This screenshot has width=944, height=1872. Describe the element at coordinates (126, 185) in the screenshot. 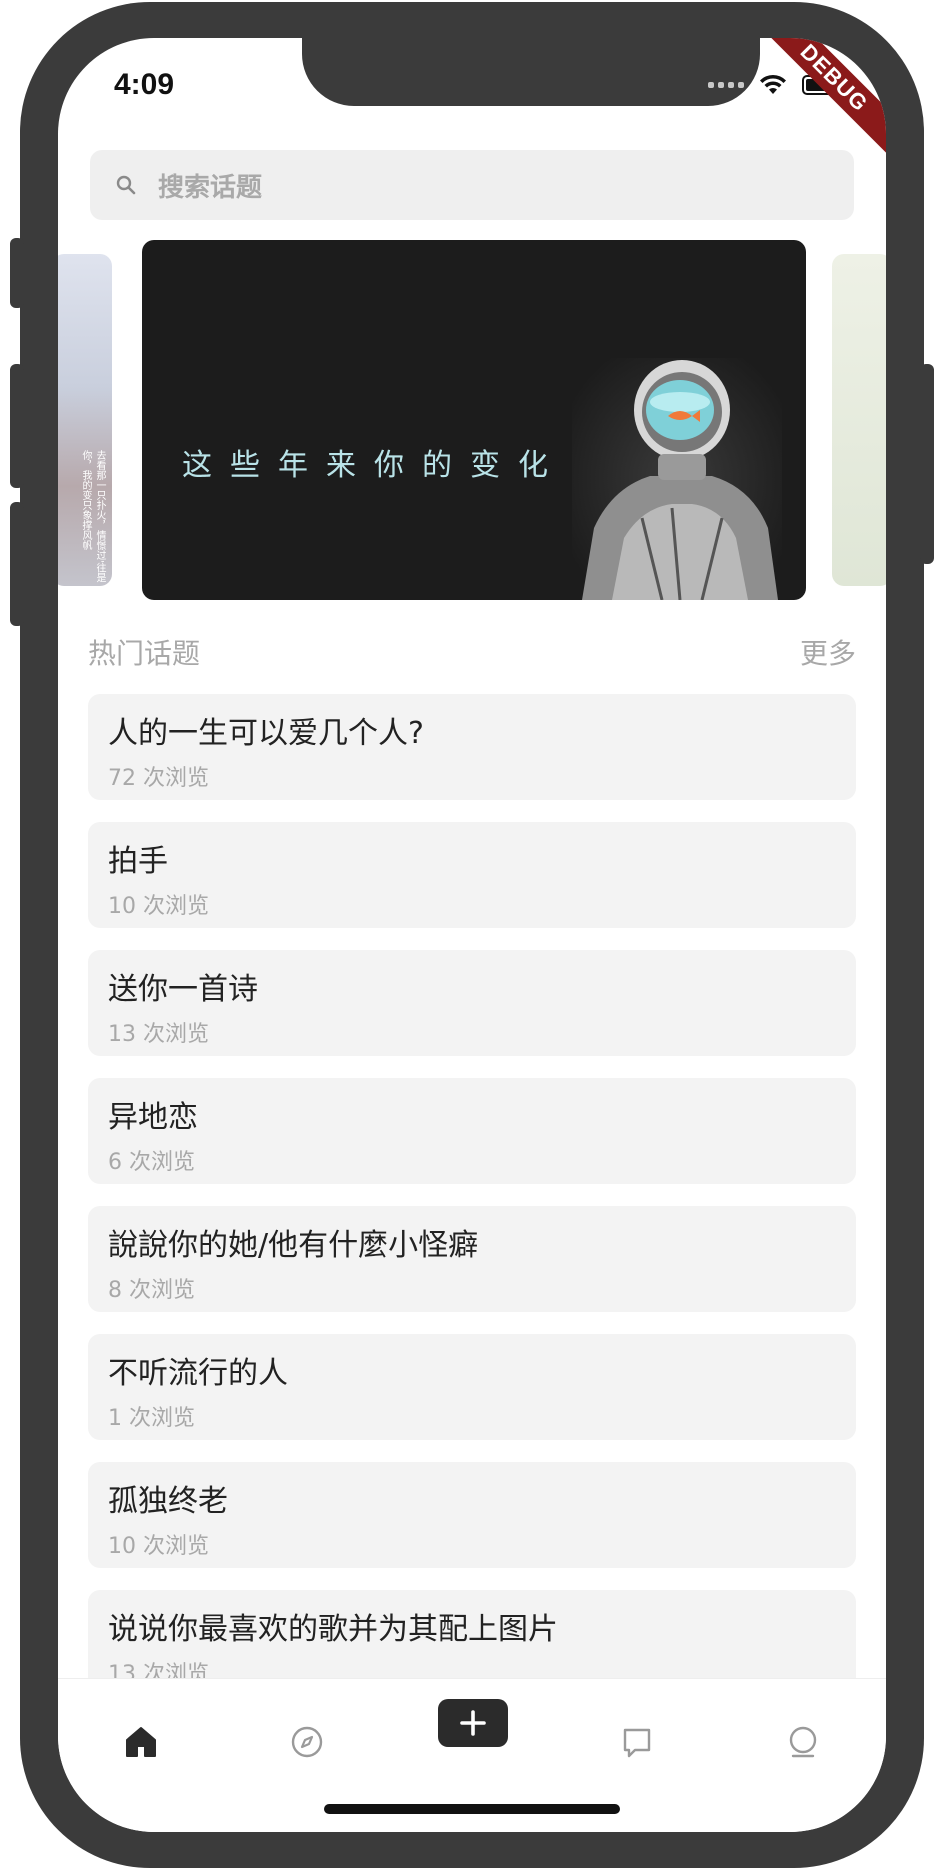

I see `search-icon` at that location.